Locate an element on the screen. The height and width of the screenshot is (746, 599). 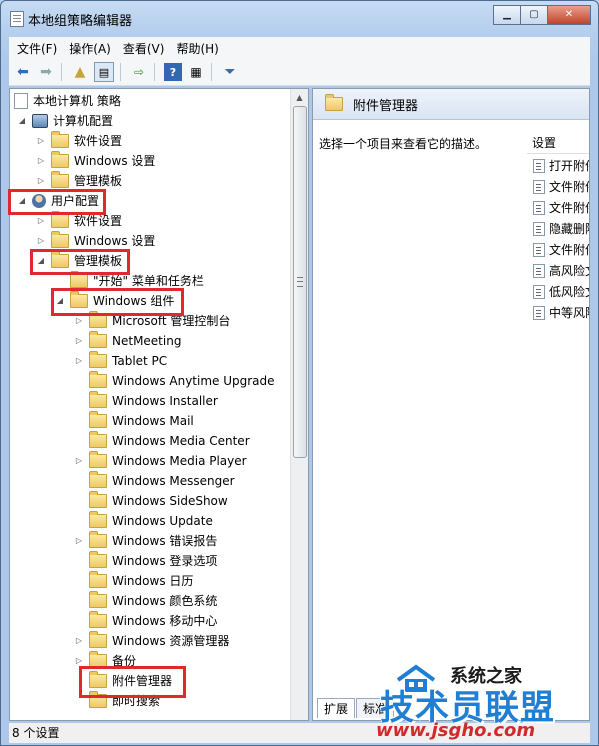
tree-node-component: Windows Mail is located at coordinates (133, 421).